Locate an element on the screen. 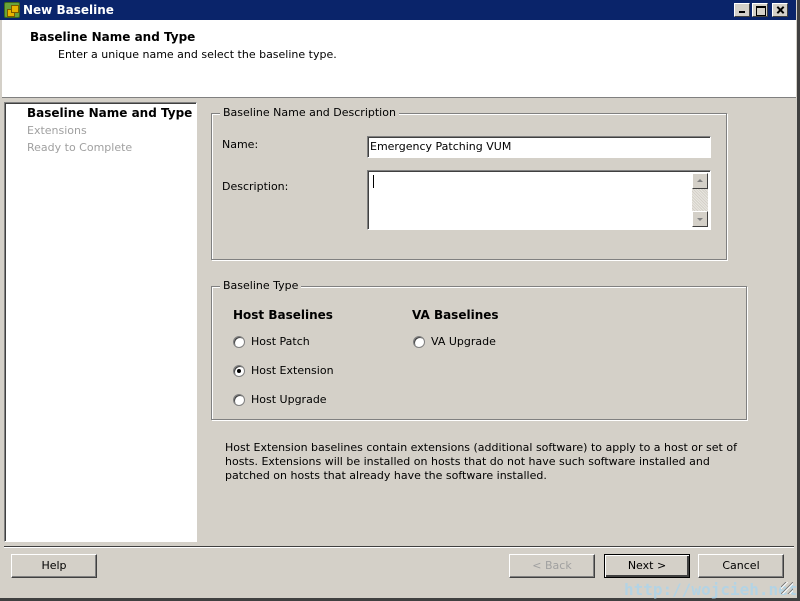 This screenshot has height=601, width=800. help-button: Help is located at coordinates (54, 566).